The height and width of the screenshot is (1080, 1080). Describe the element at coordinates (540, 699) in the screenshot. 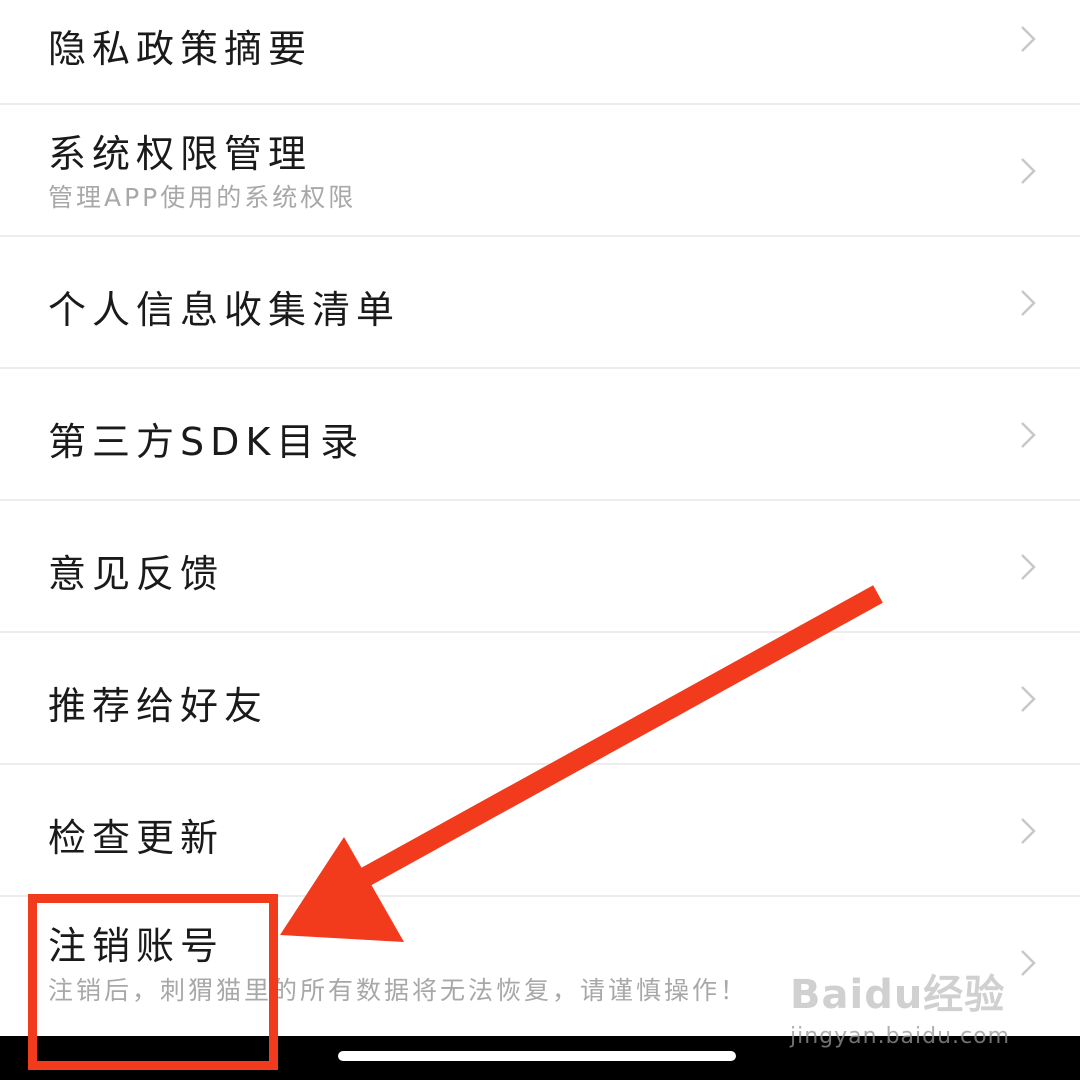

I see `menu-item-recommend-to-friends: 推荐给好友` at that location.